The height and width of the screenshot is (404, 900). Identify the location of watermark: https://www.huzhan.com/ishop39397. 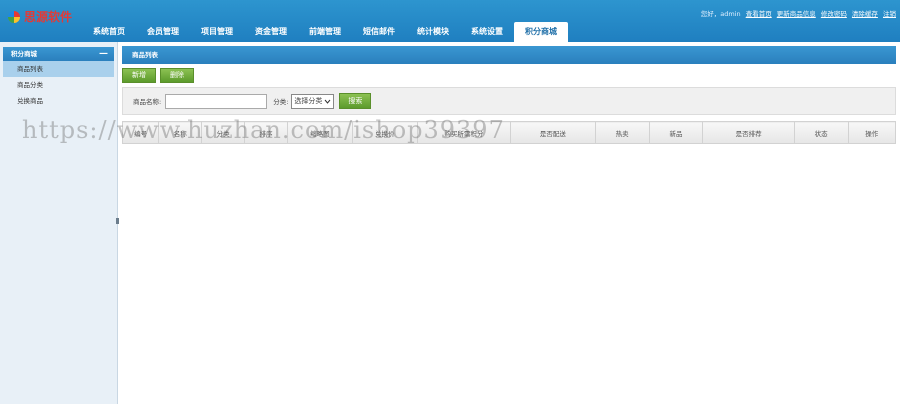
(263, 130).